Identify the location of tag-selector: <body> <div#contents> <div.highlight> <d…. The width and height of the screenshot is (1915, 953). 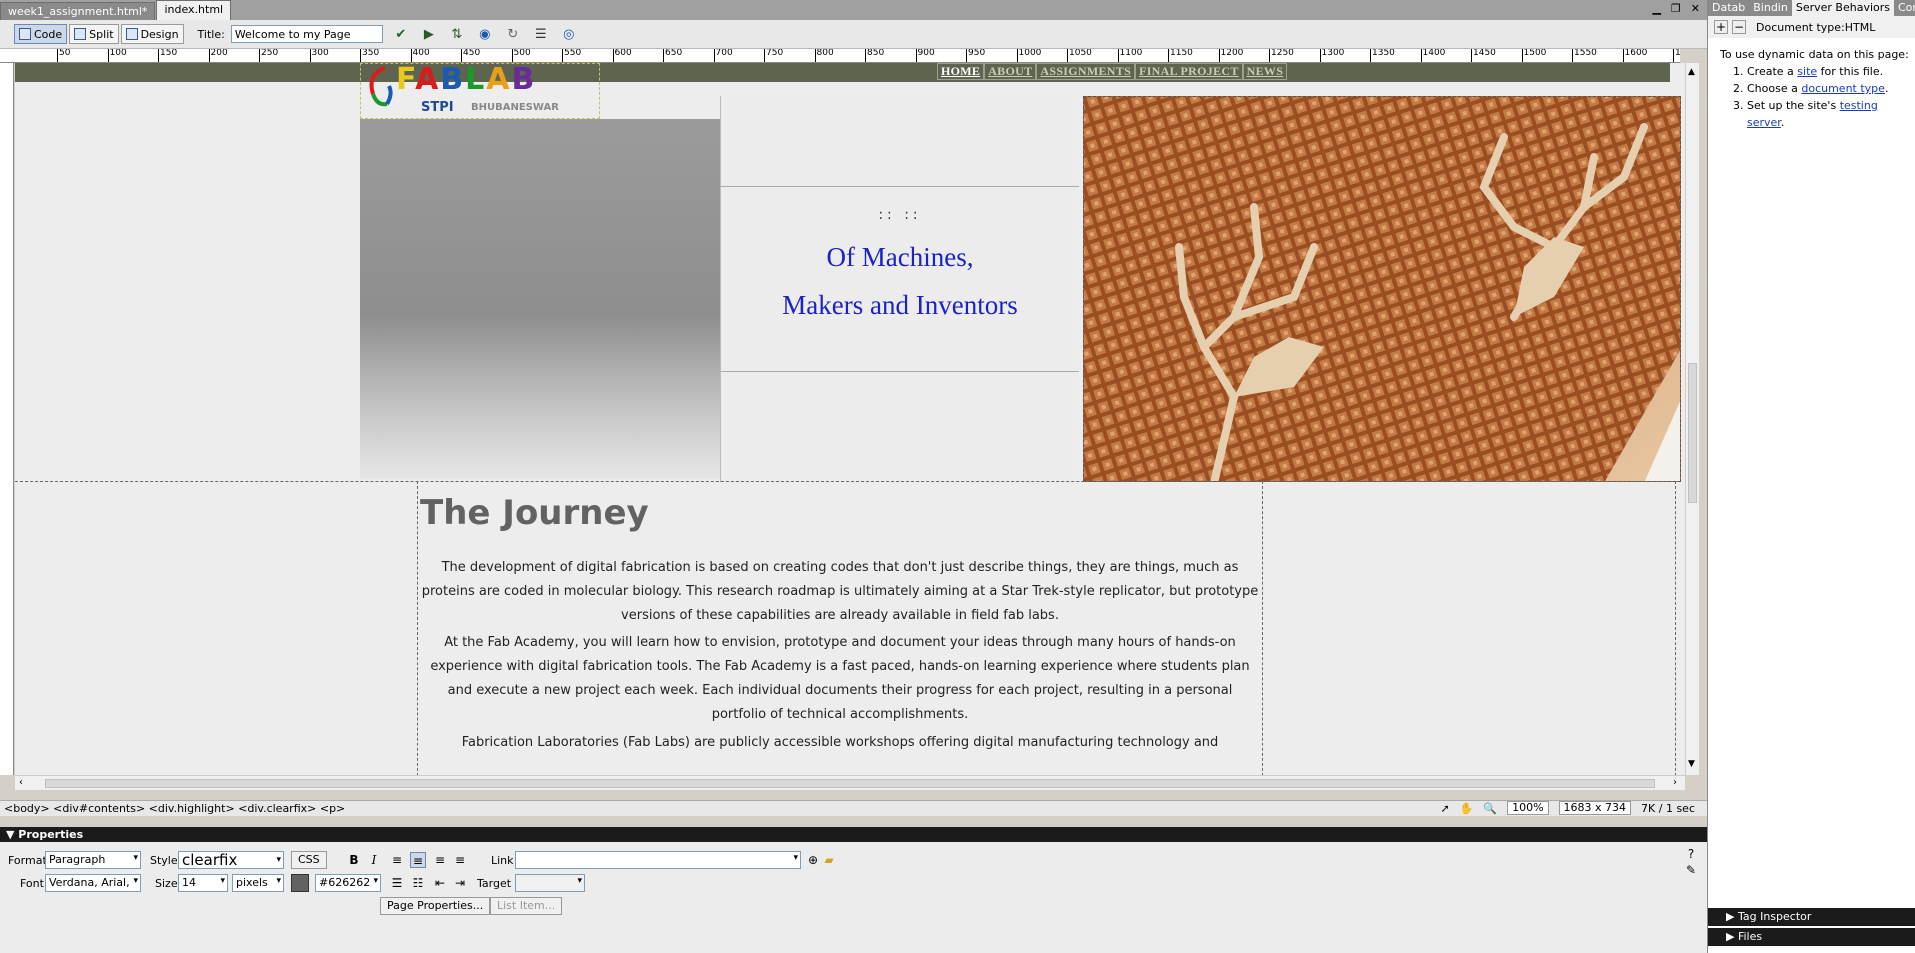
(174, 808).